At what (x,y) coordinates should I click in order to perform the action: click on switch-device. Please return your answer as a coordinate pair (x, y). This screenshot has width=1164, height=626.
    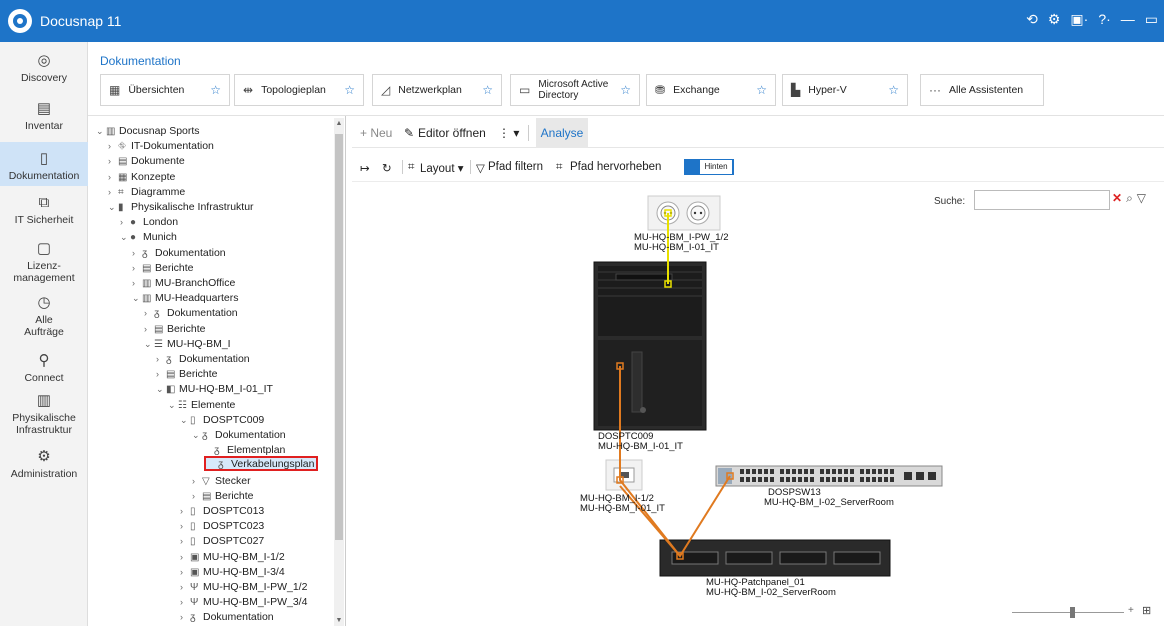
    Looking at the image, I should click on (829, 476).